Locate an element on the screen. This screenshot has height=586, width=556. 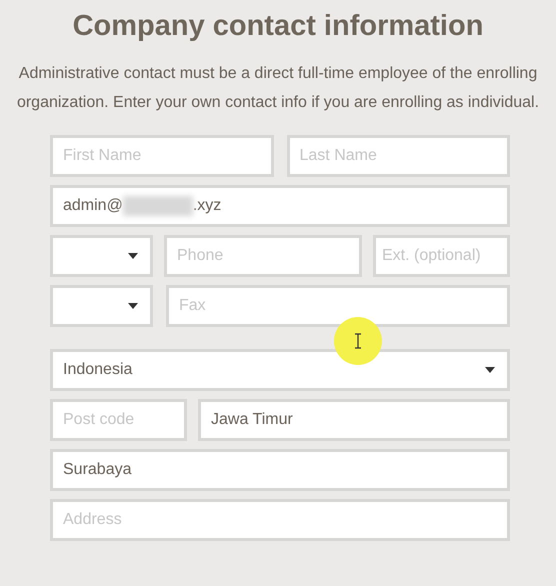
input-field: Fax is located at coordinates (338, 306).